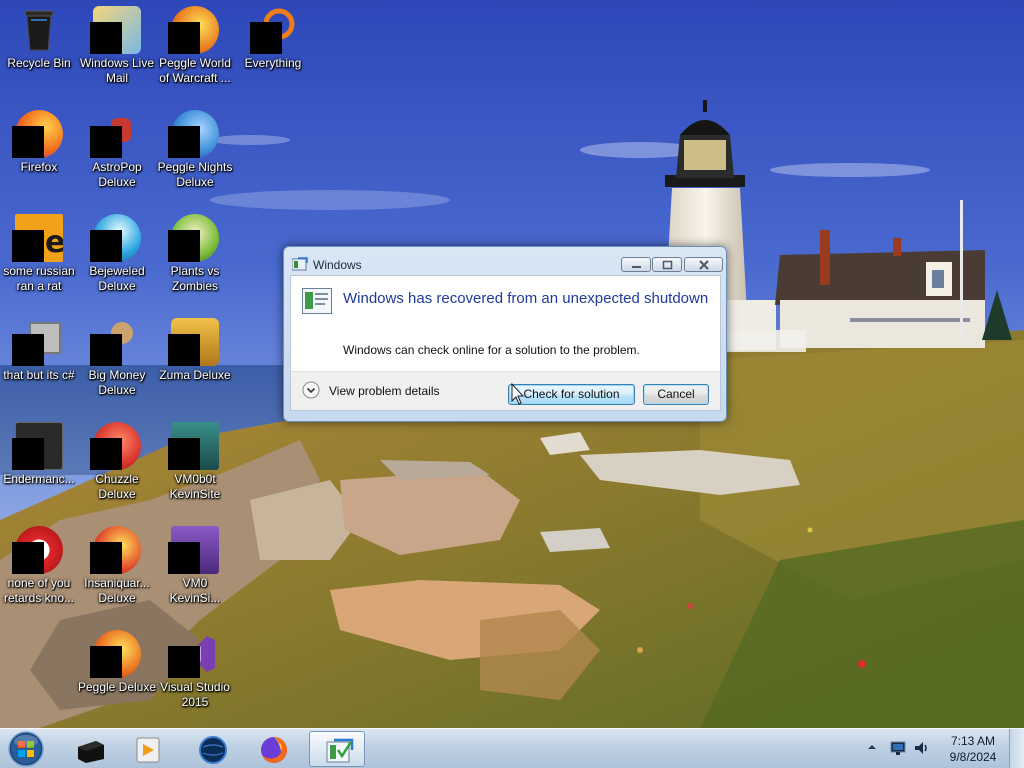 Image resolution: width=1024 pixels, height=768 pixels. I want to click on desktop-icon-peggle-nights-deluxe: Peggle Nights Deluxe, so click(195, 154).